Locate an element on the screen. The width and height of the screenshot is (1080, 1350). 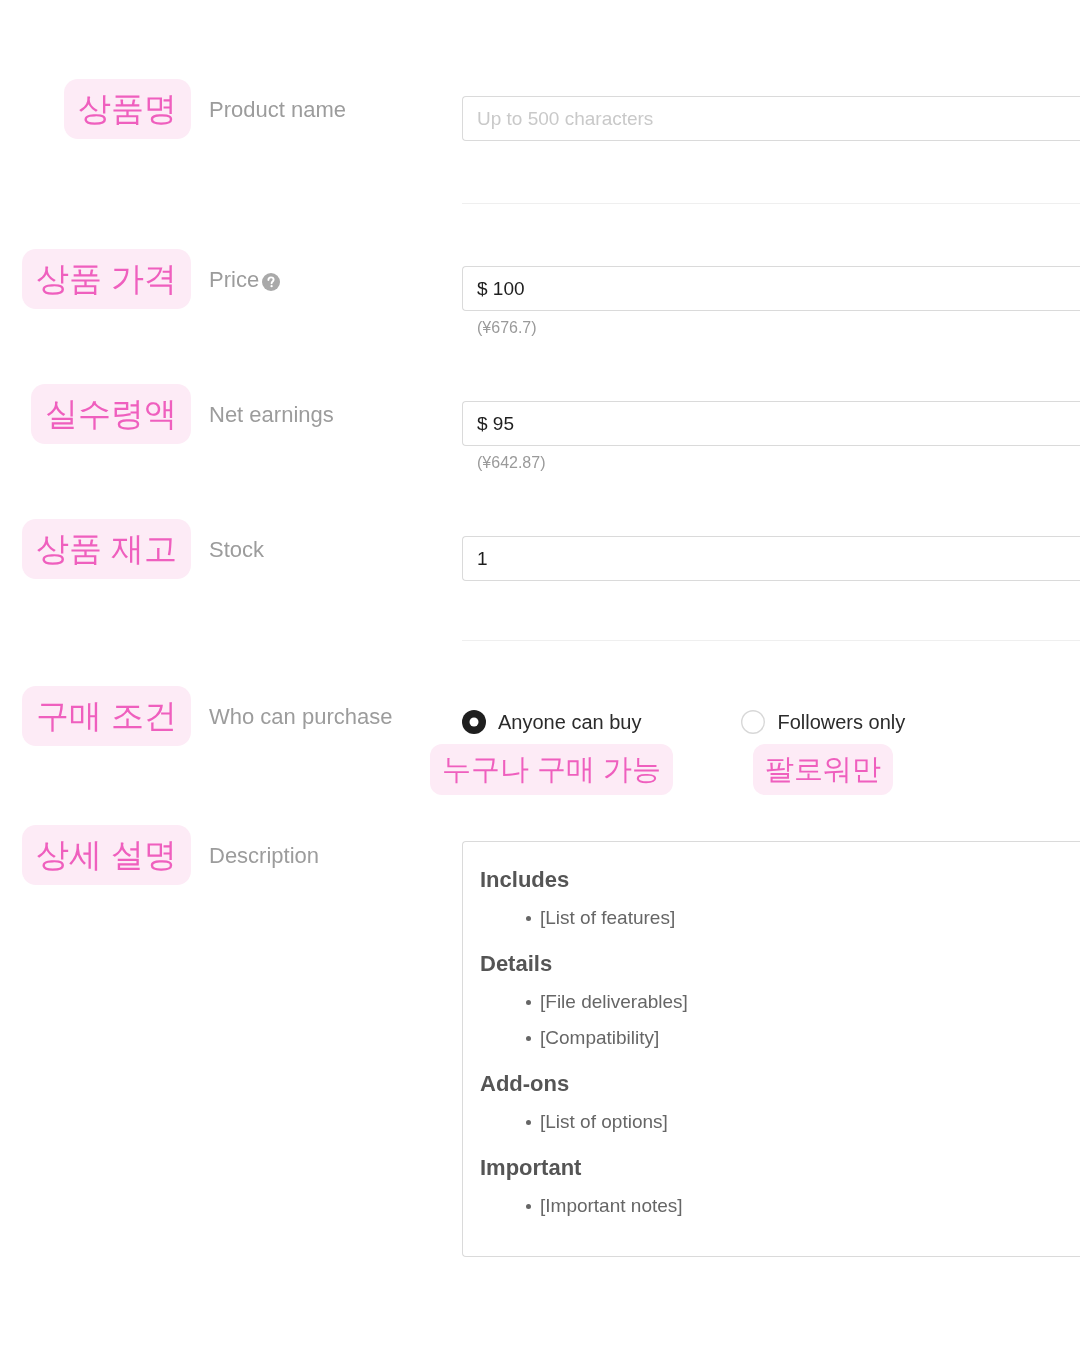
radio-option: Anyone can buy is located at coordinates (552, 722).